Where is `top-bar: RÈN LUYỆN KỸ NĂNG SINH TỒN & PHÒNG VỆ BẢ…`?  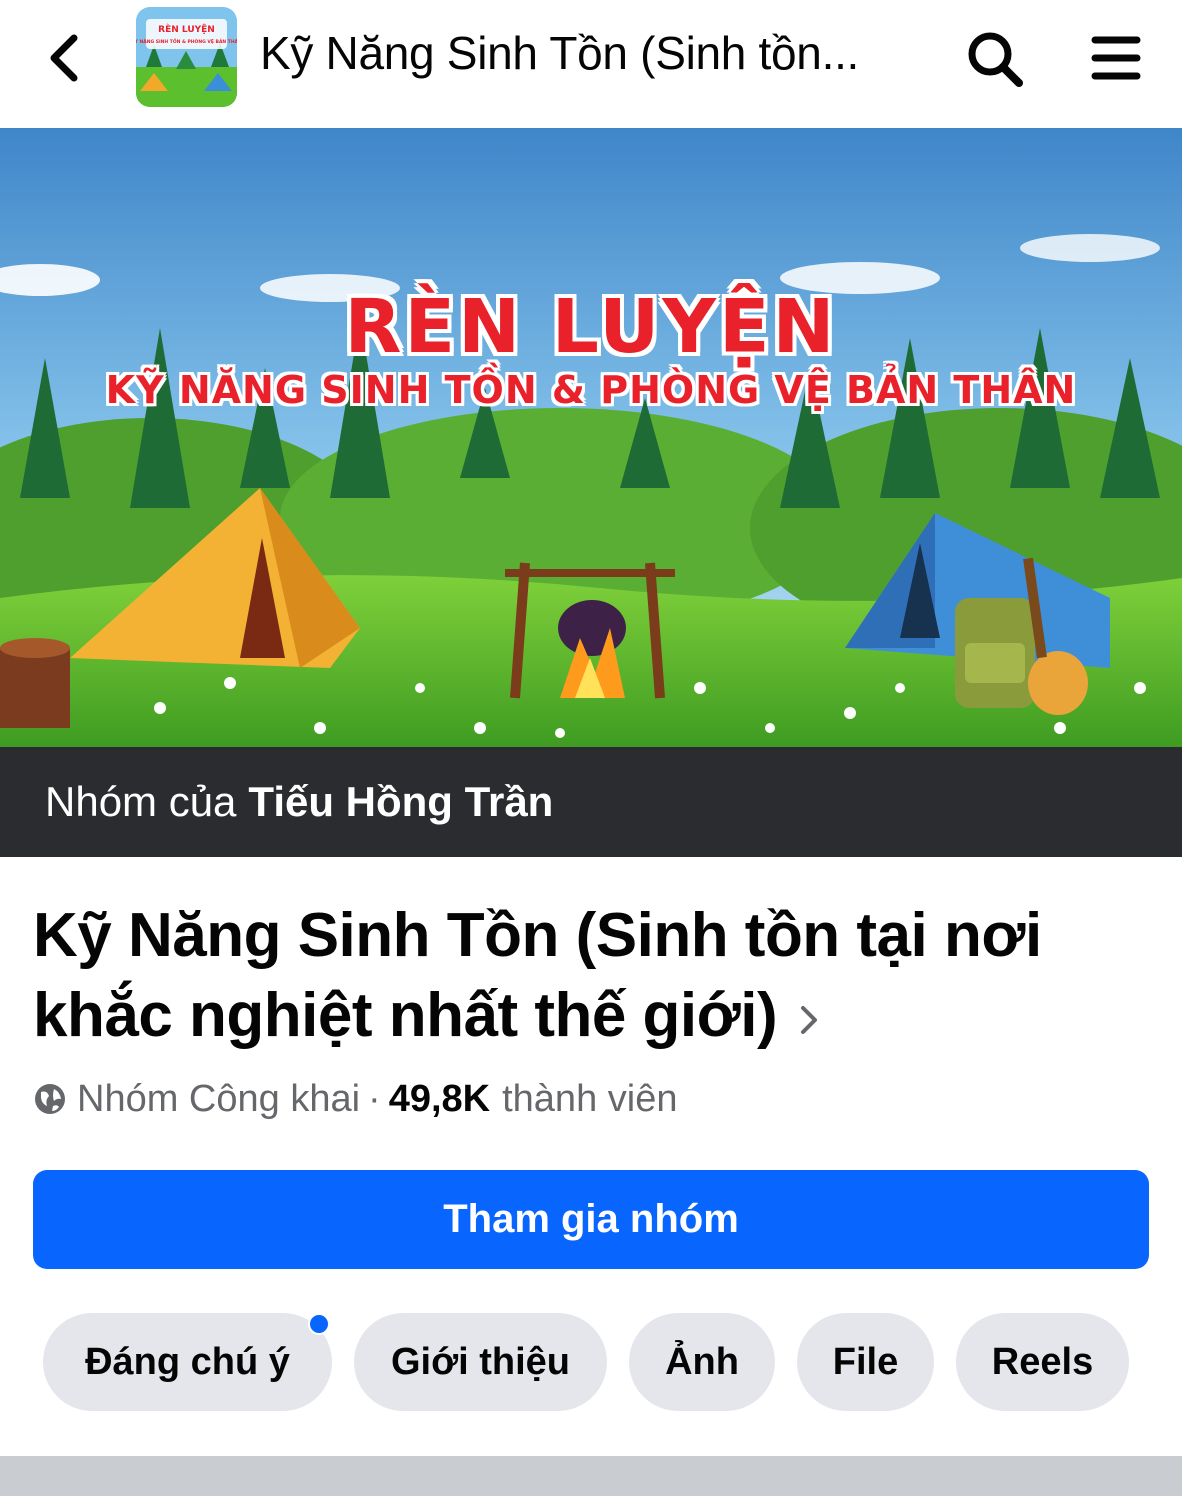
top-bar: RÈN LUYỆN KỸ NĂNG SINH TỒN & PHÒNG VỆ BẢ… is located at coordinates (591, 64).